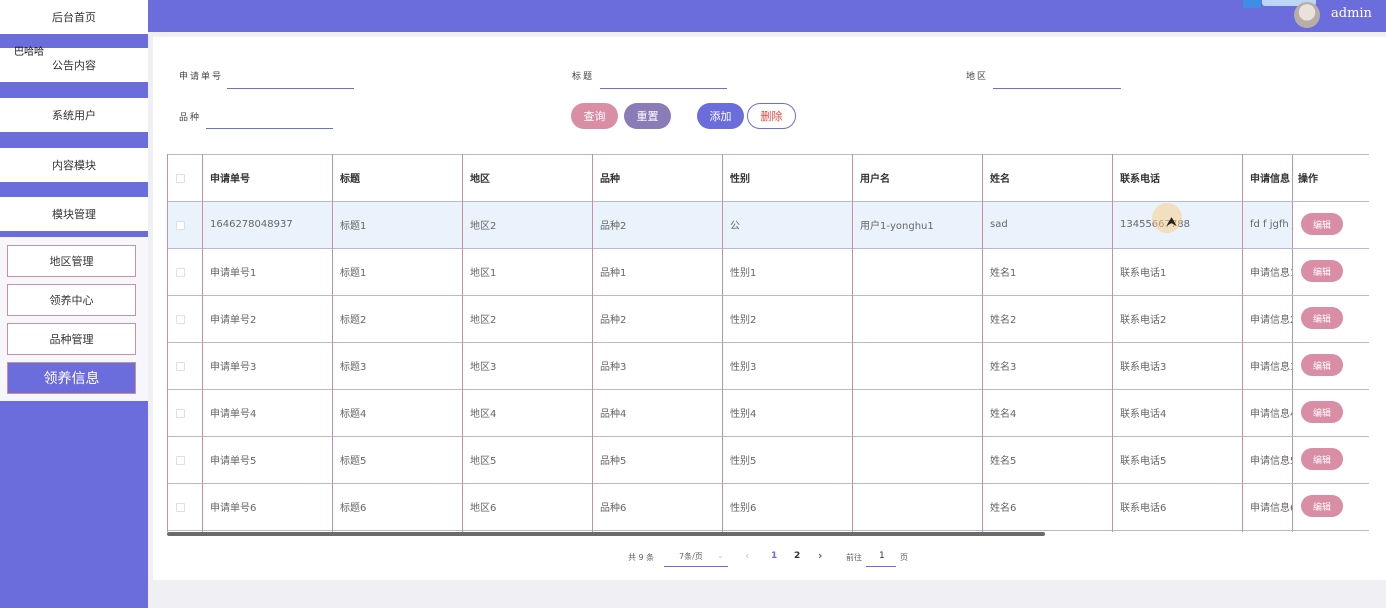 The height and width of the screenshot is (608, 1386). Describe the element at coordinates (71, 378) in the screenshot. I see `submenu-item-adoption-info: 领养信息` at that location.